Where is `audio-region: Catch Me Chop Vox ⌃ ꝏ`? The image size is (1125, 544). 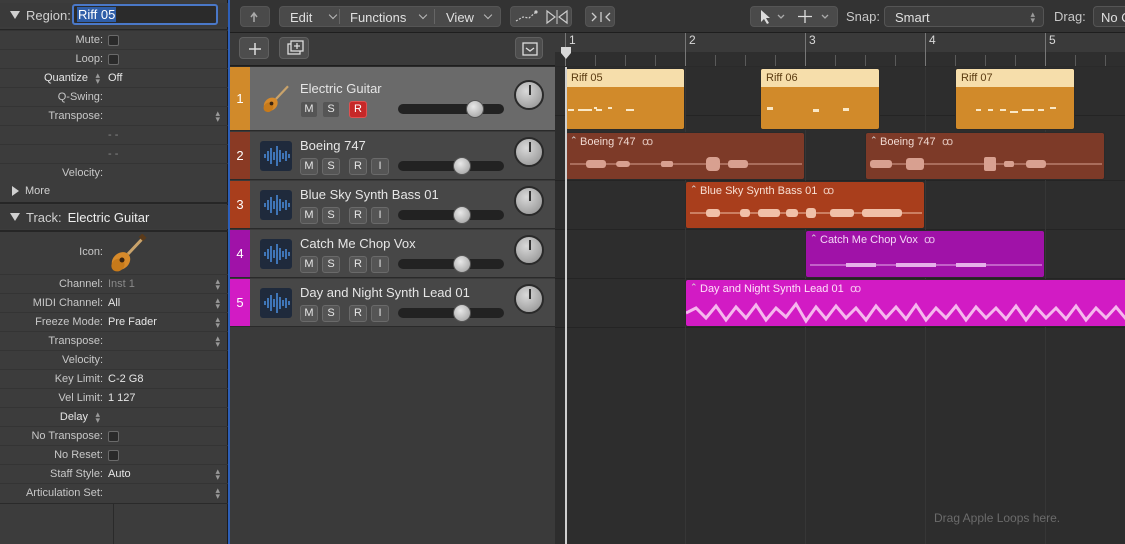
audio-region: Catch Me Chop Vox ⌃ ꝏ is located at coordinates (925, 254).